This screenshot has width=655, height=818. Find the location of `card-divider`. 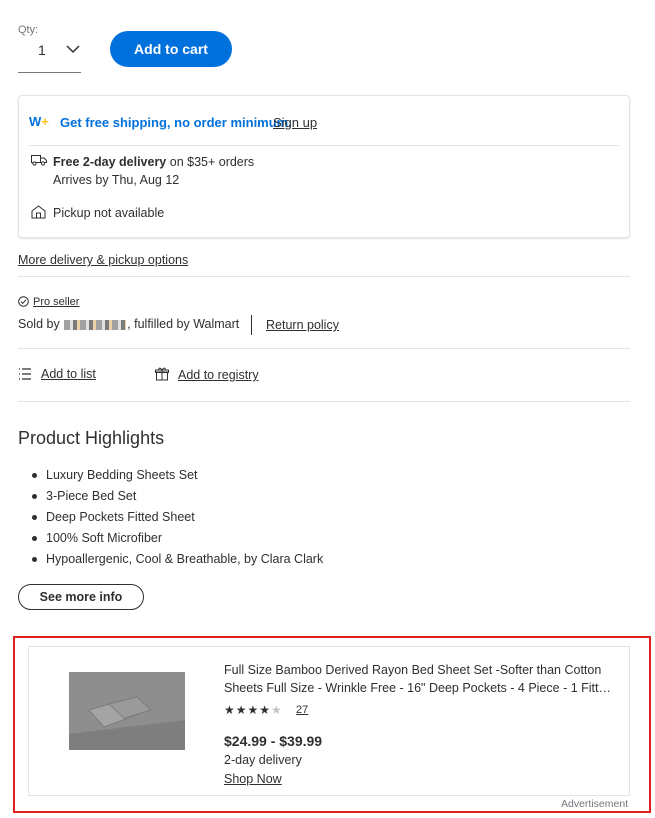

card-divider is located at coordinates (324, 145).